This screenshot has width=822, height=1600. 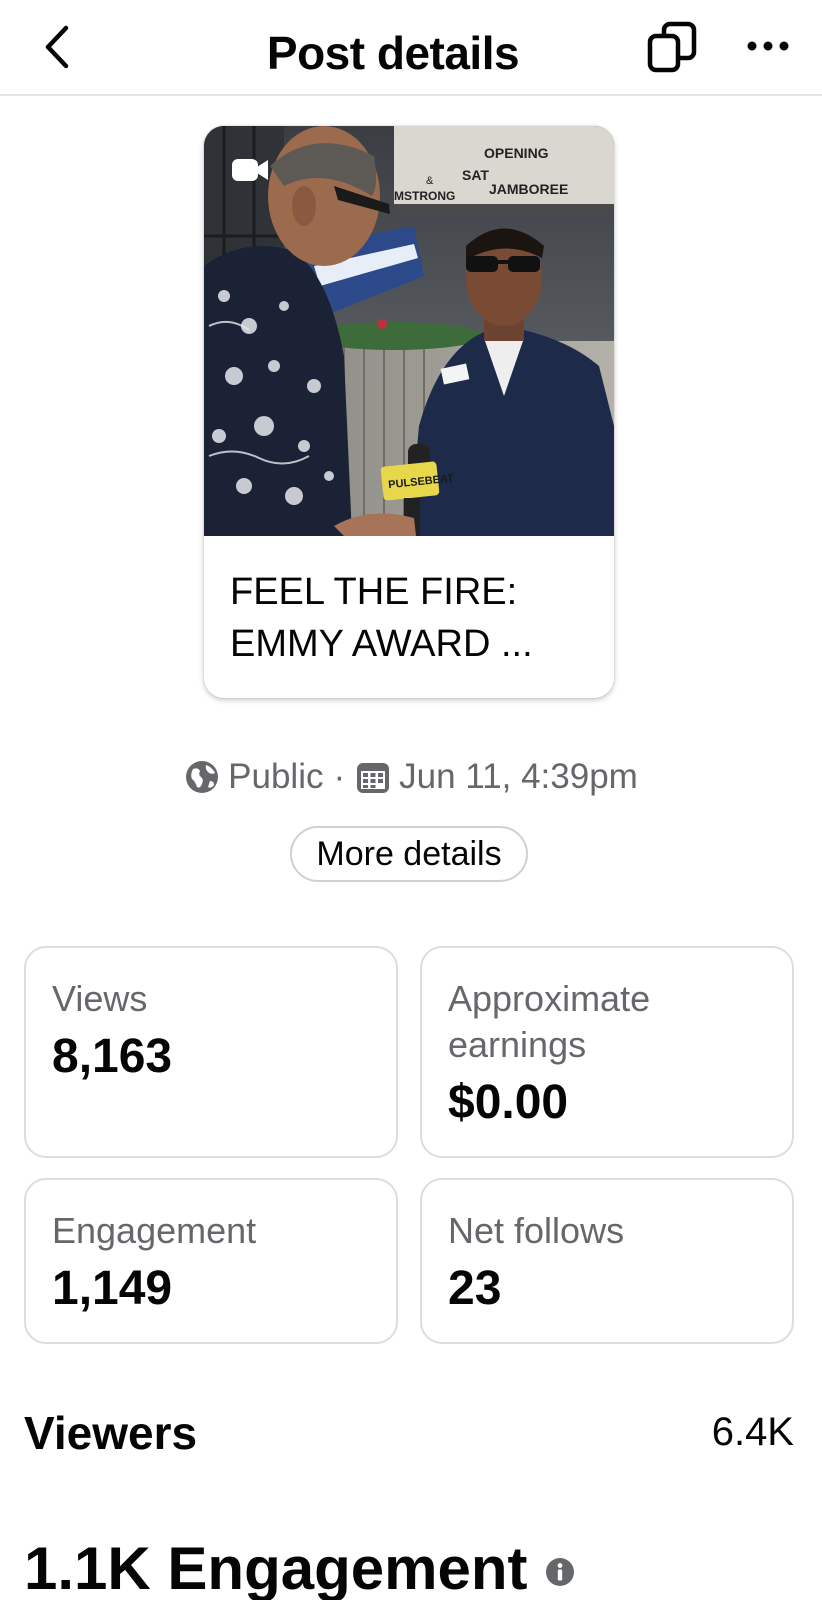 What do you see at coordinates (536, 1230) in the screenshot?
I see `stat-label: Net follows` at bounding box center [536, 1230].